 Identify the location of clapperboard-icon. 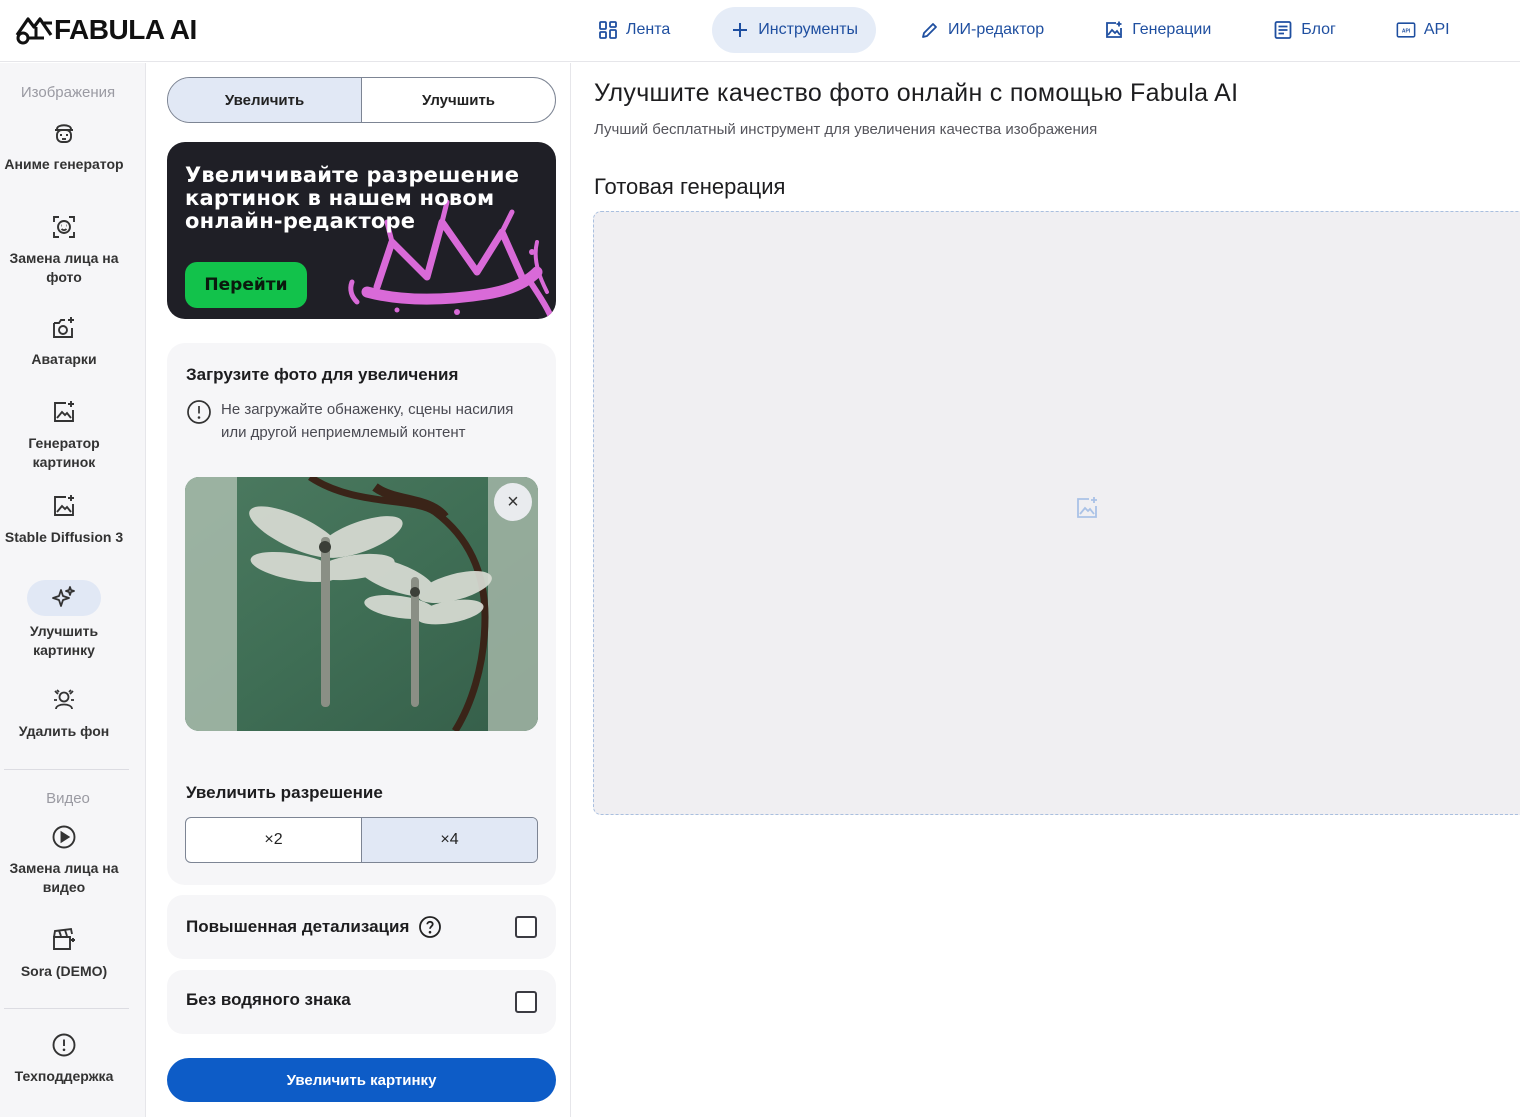
(64, 940).